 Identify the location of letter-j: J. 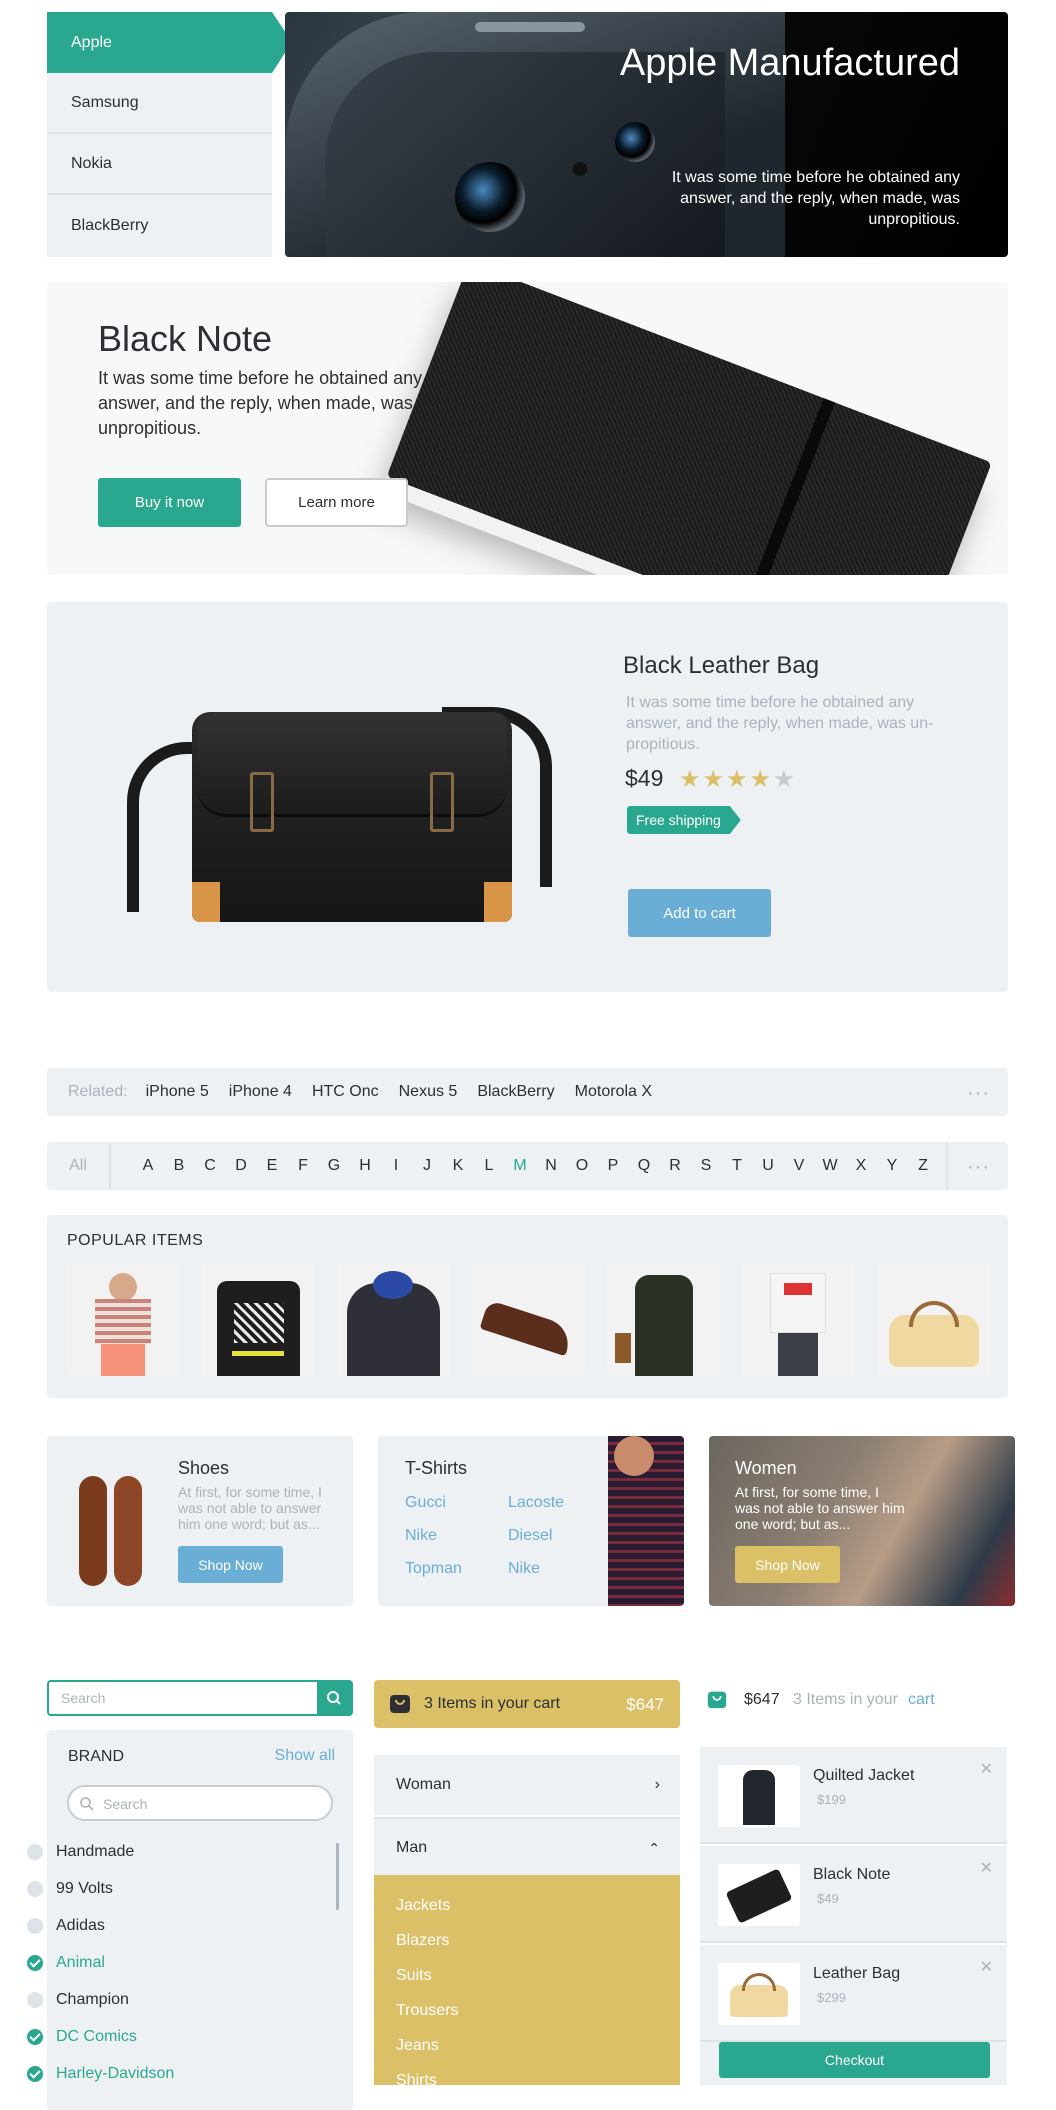
(427, 1166).